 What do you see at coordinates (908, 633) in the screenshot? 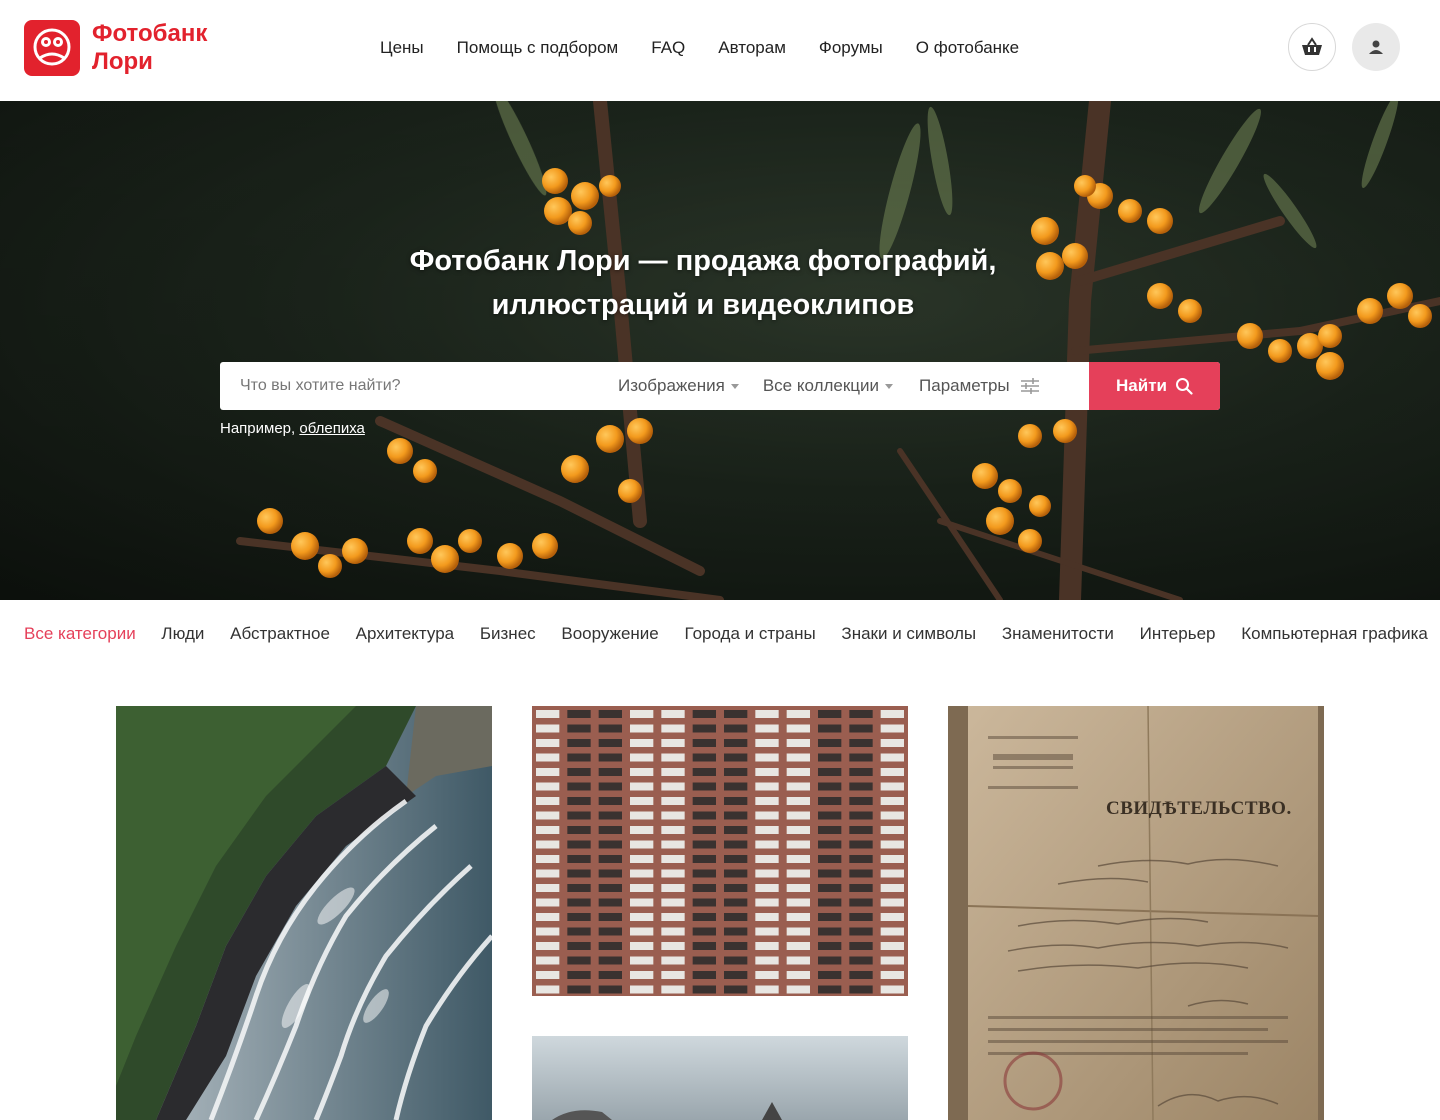
I see `category-signs: Знаки и символы` at bounding box center [908, 633].